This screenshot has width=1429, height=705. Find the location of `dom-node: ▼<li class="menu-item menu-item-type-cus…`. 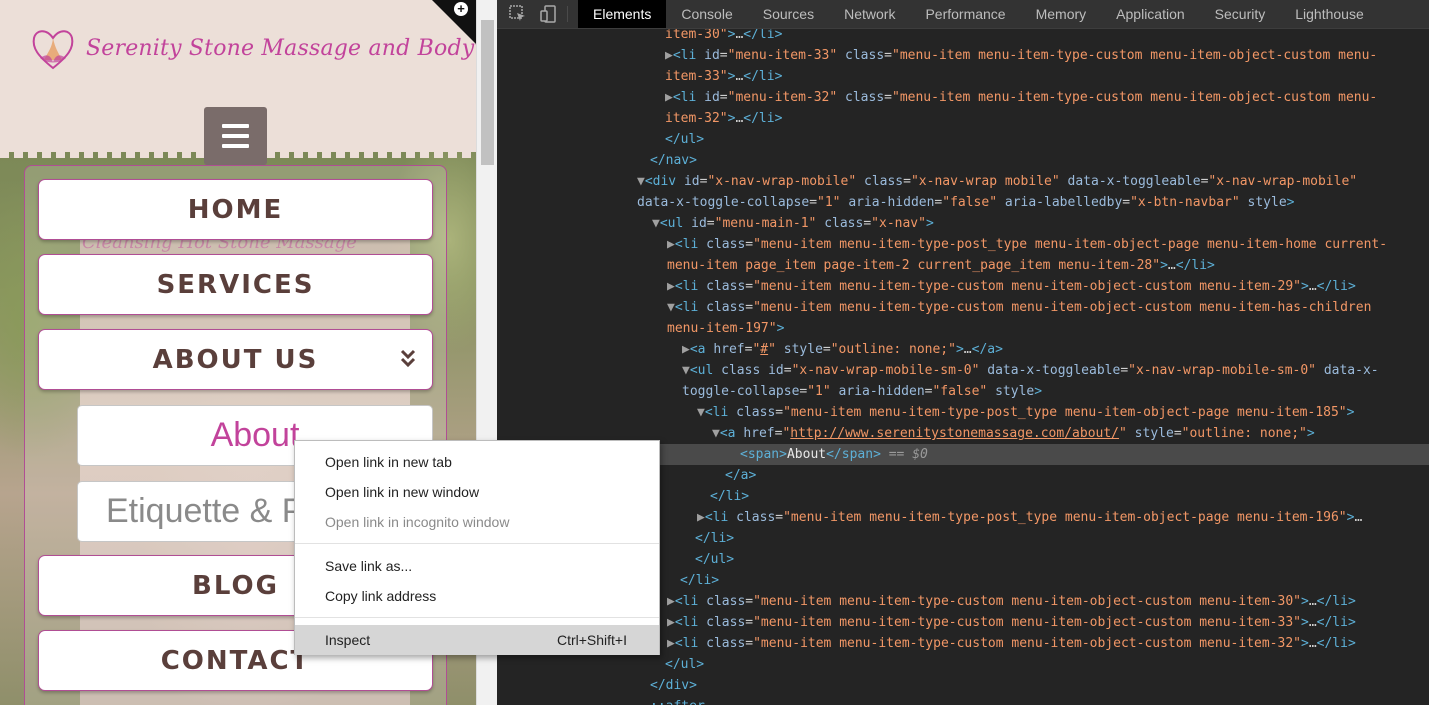

dom-node: ▼<li class="menu-item menu-item-type-cus… is located at coordinates (1048, 307).